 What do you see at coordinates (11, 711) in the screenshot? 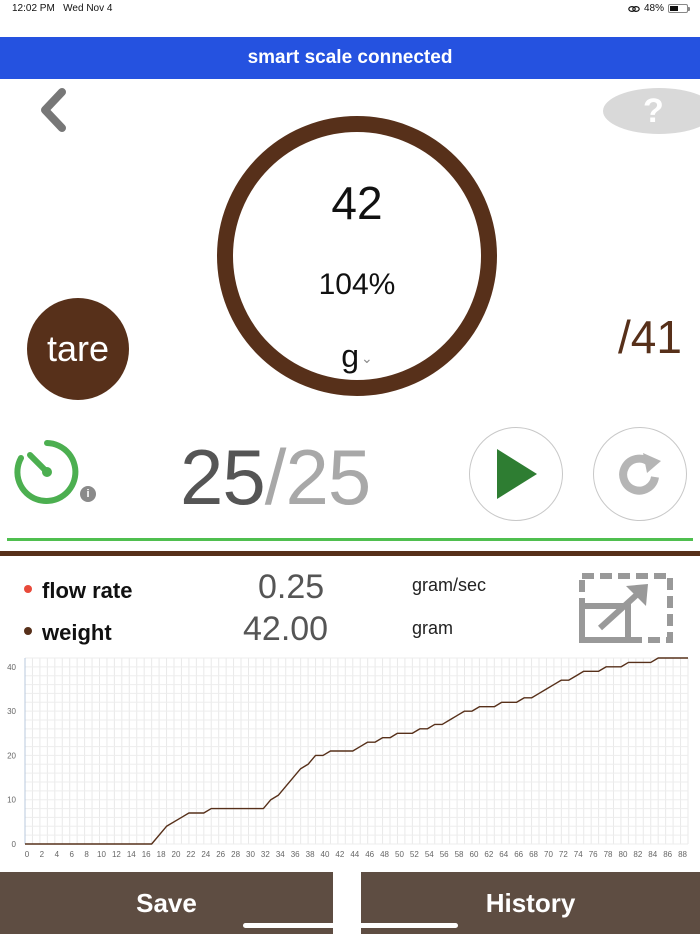
I see `y-tick-label: 30` at bounding box center [11, 711].